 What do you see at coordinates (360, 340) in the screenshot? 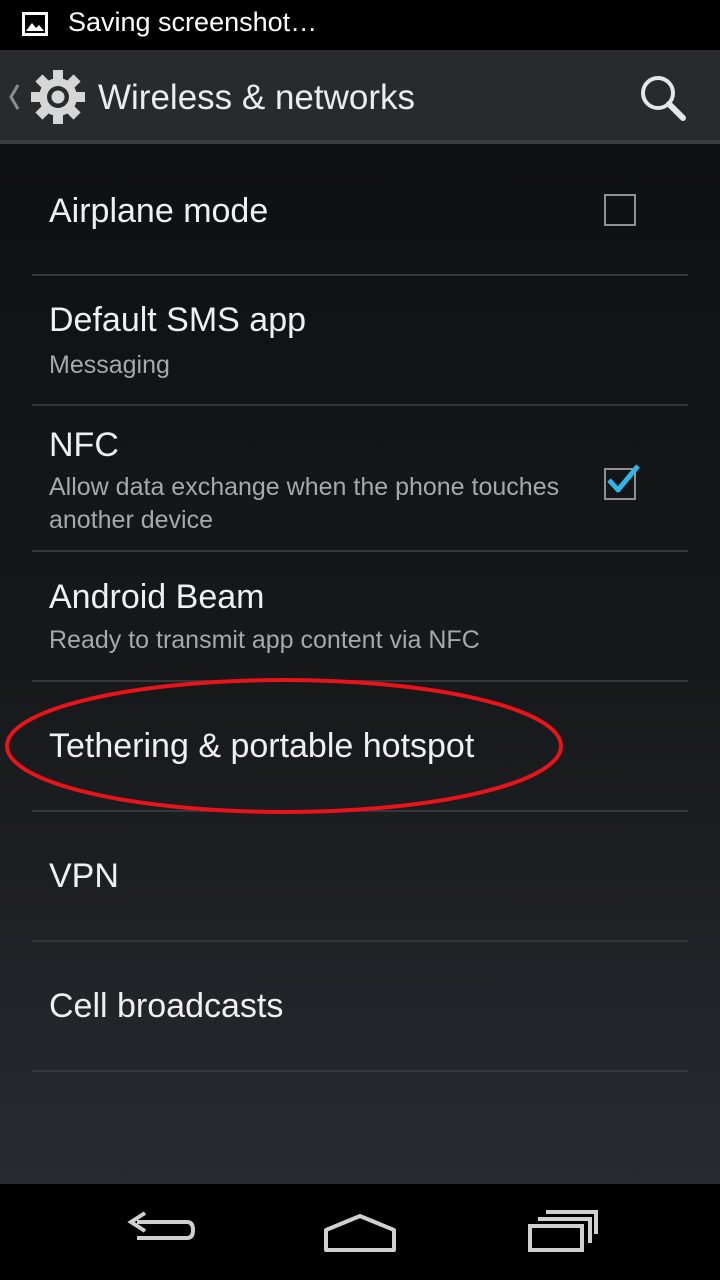
I see `setting-default-sms-app: Default SMS app Messaging` at bounding box center [360, 340].